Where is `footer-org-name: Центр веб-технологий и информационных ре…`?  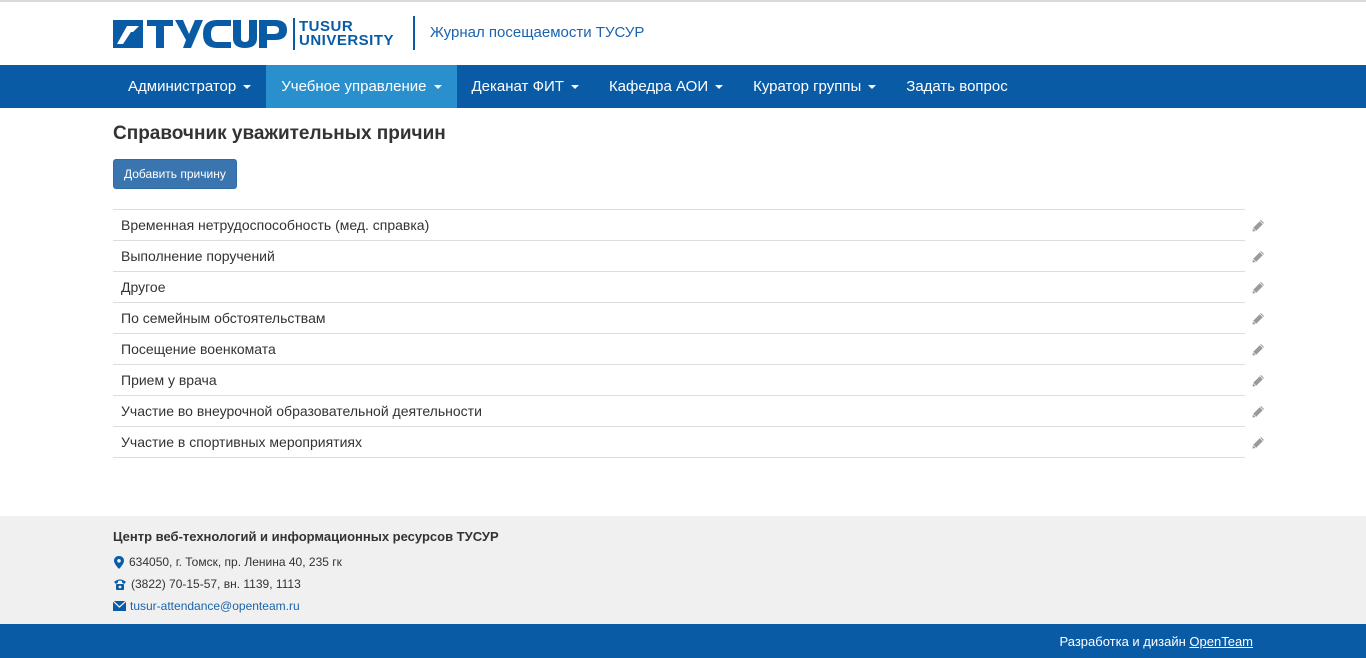
footer-org-name: Центр веб-технологий и информационных ре… is located at coordinates (306, 536).